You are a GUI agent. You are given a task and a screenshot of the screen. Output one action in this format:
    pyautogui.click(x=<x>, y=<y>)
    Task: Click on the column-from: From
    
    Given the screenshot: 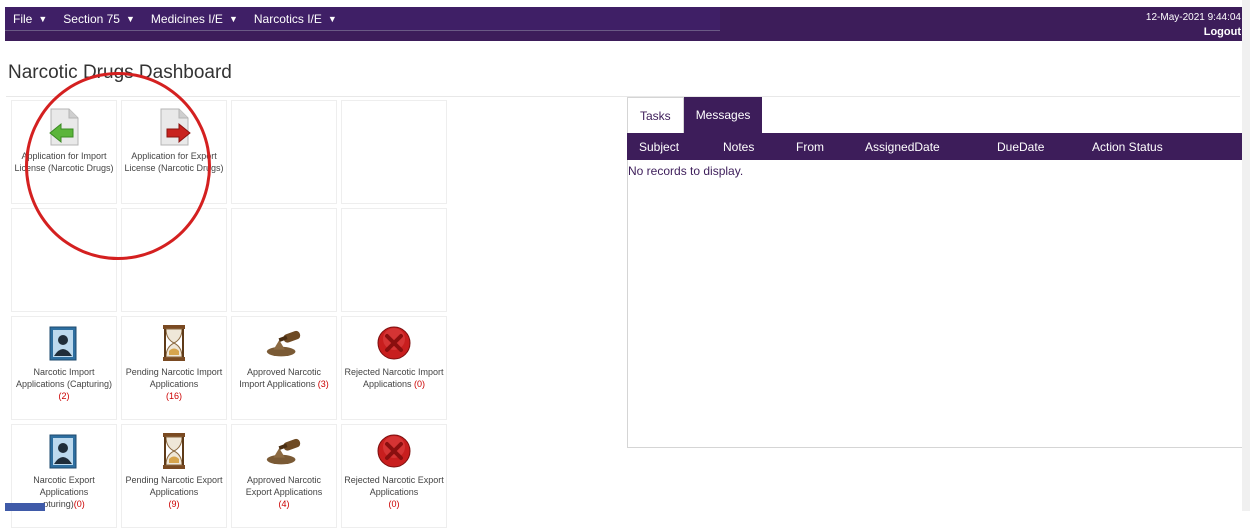 What is the action you would take?
    pyautogui.click(x=810, y=147)
    